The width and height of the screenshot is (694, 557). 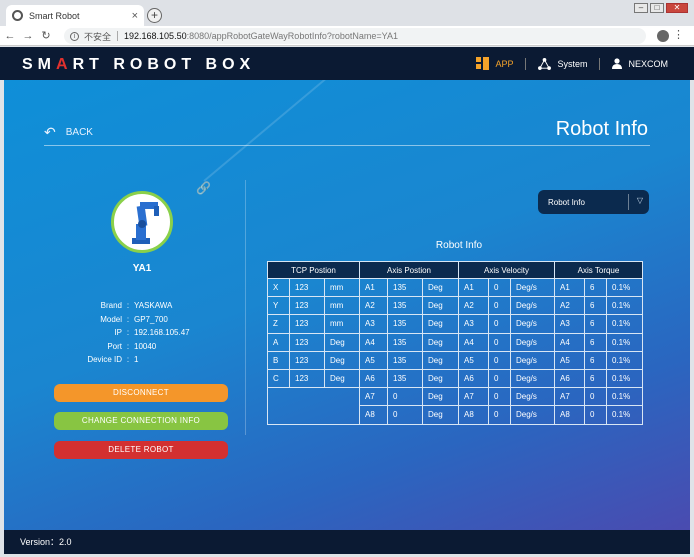 What do you see at coordinates (79, 132) in the screenshot?
I see `back-label: BACK` at bounding box center [79, 132].